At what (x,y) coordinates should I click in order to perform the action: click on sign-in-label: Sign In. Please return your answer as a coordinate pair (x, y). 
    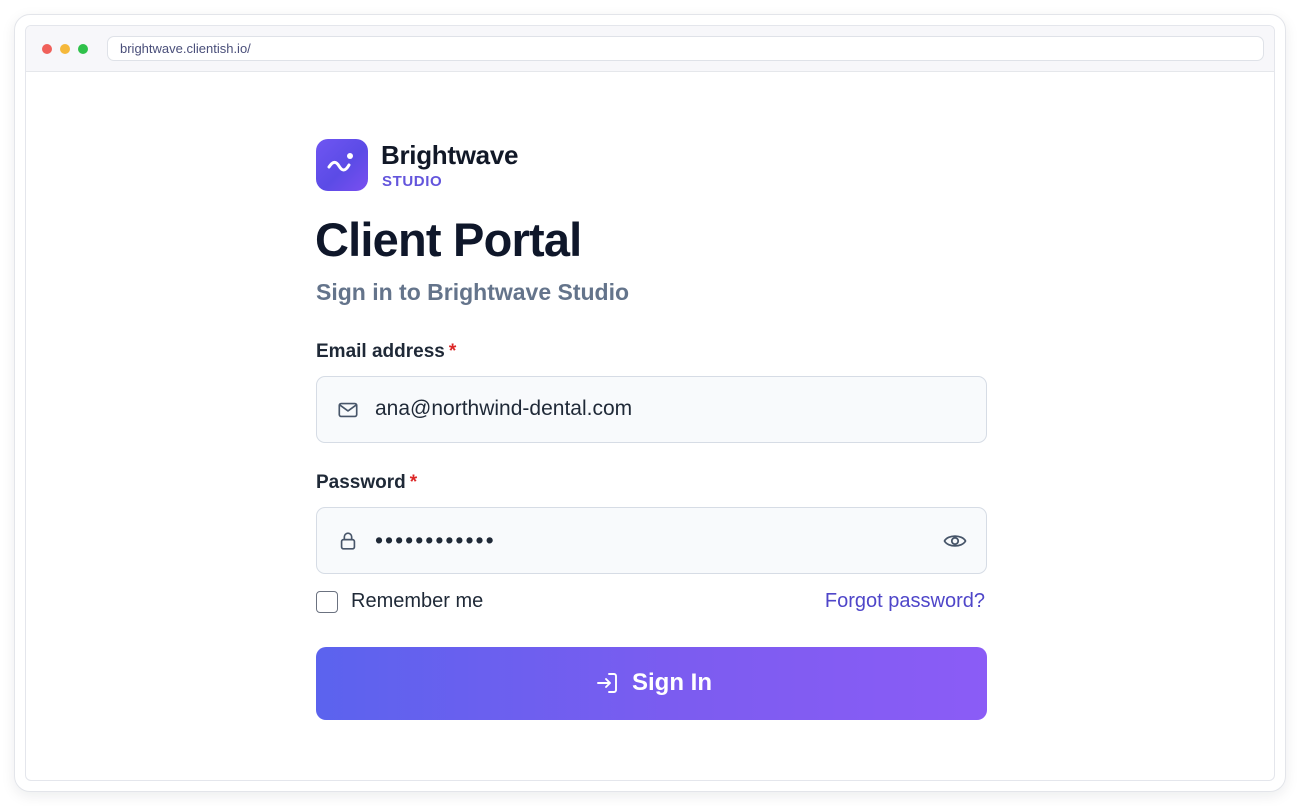
    Looking at the image, I should click on (672, 682).